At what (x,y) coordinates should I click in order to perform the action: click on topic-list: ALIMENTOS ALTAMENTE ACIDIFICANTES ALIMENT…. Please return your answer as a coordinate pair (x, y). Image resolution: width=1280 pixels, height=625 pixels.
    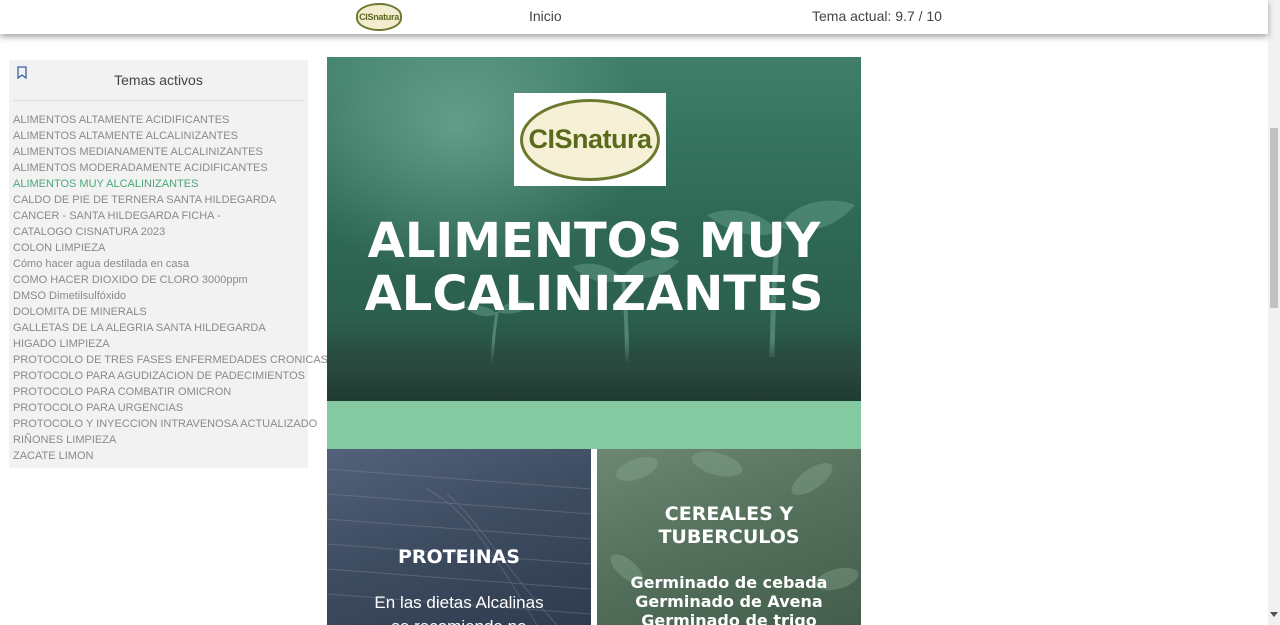
    Looking at the image, I should click on (170, 288).